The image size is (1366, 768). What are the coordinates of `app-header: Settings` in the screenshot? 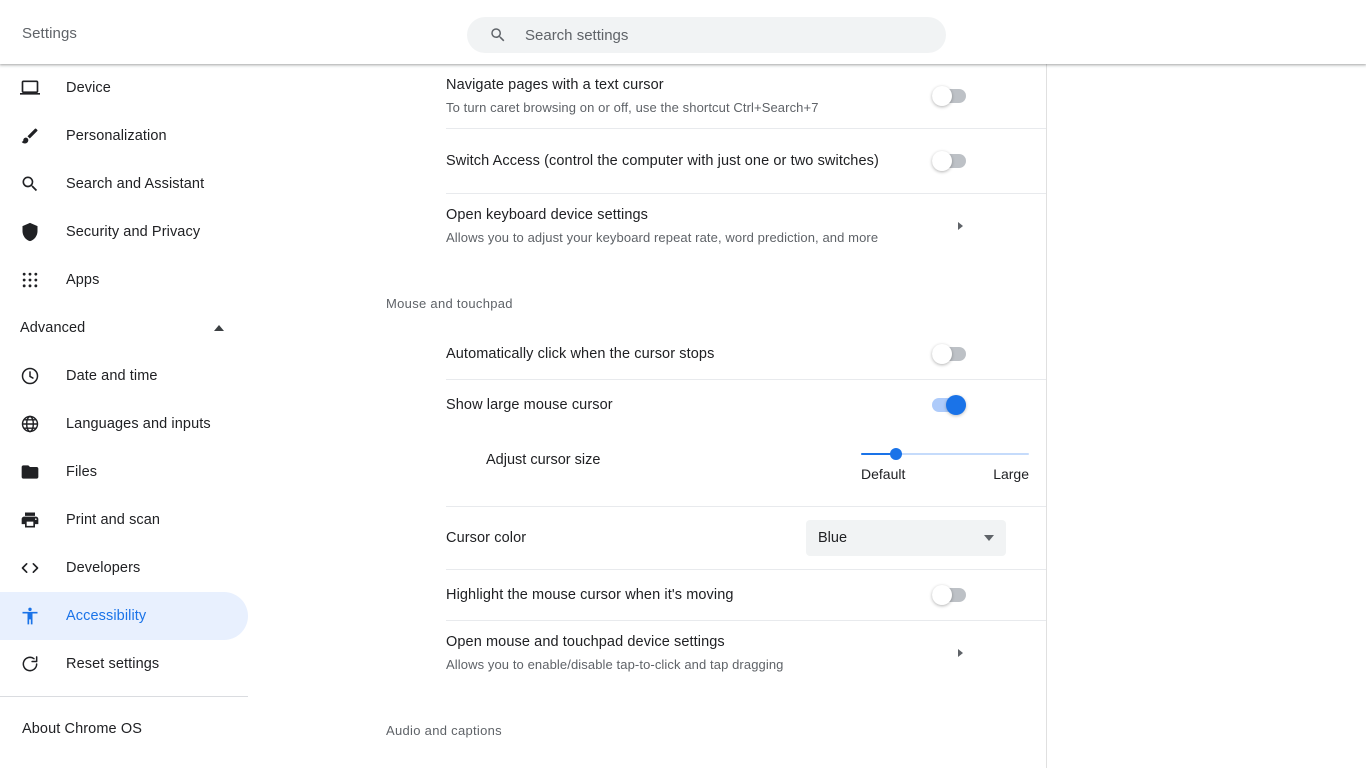 It's located at (683, 32).